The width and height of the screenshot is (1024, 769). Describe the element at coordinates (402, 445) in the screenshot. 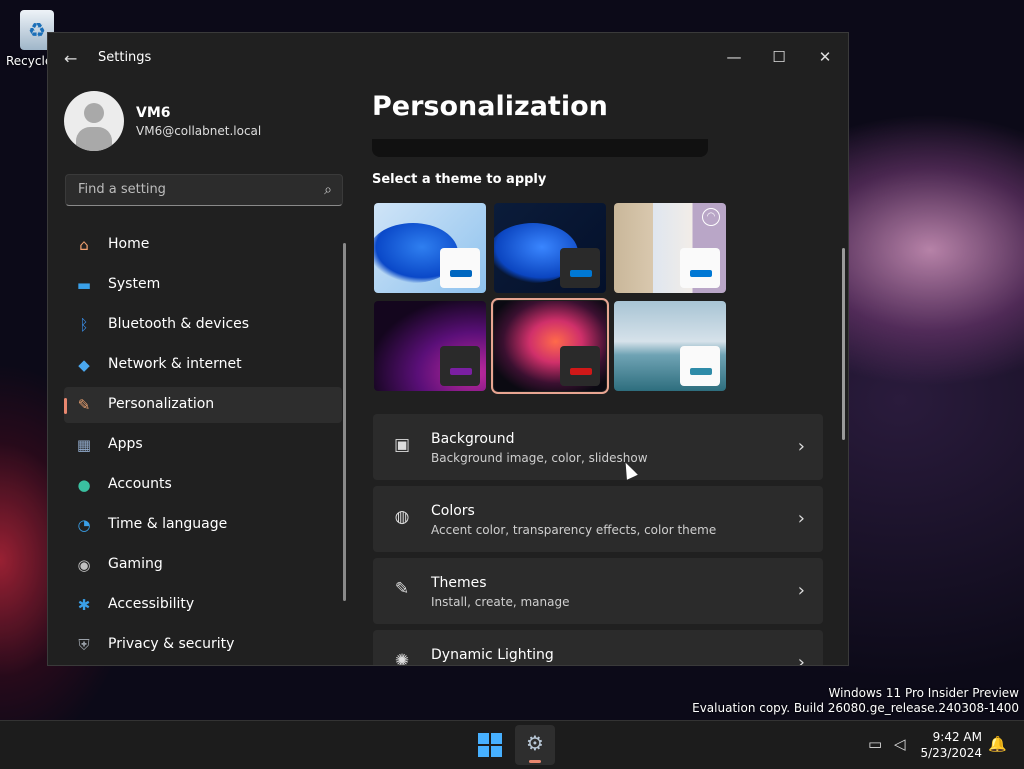

I see `image-icon: ▣` at that location.